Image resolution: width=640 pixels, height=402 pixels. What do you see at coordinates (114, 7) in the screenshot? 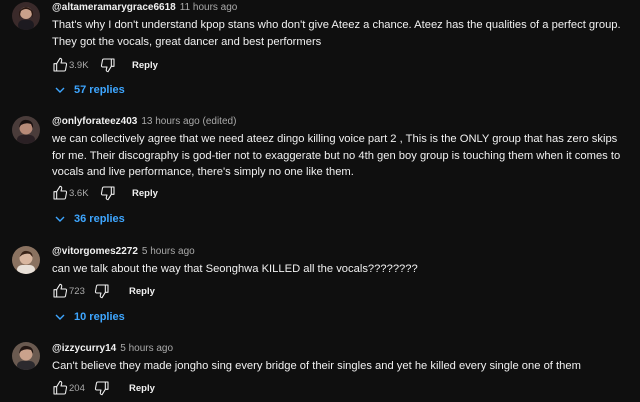
I see `comment-author: @altameramarygrace6618` at bounding box center [114, 7].